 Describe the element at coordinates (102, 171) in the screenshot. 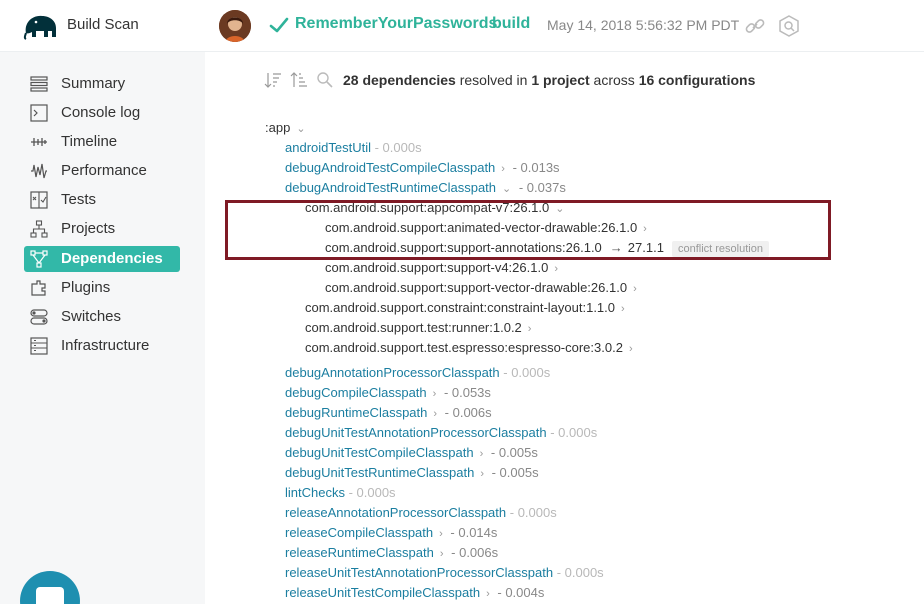

I see `sidebar-item-performance: Performance` at that location.